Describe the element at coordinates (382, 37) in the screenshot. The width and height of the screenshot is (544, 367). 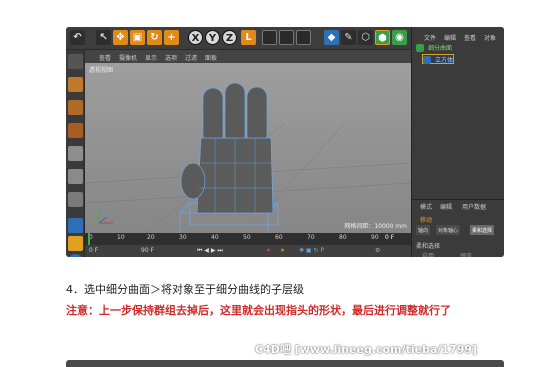
I see `deformer-icon: ⬢` at that location.